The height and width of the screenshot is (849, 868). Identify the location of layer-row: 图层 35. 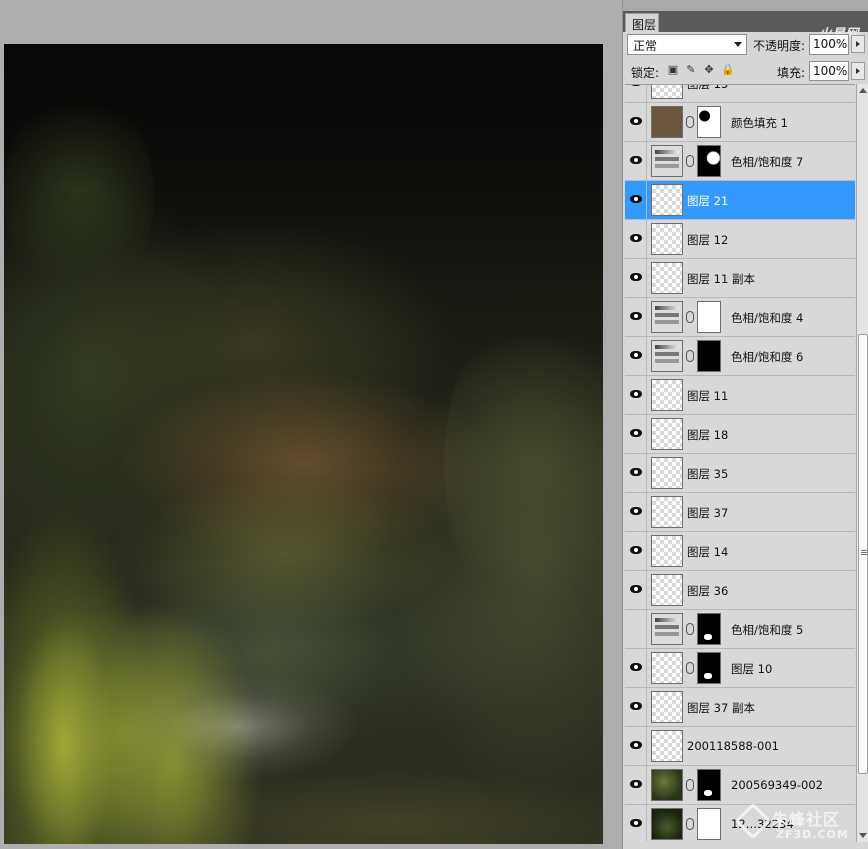
(740, 473).